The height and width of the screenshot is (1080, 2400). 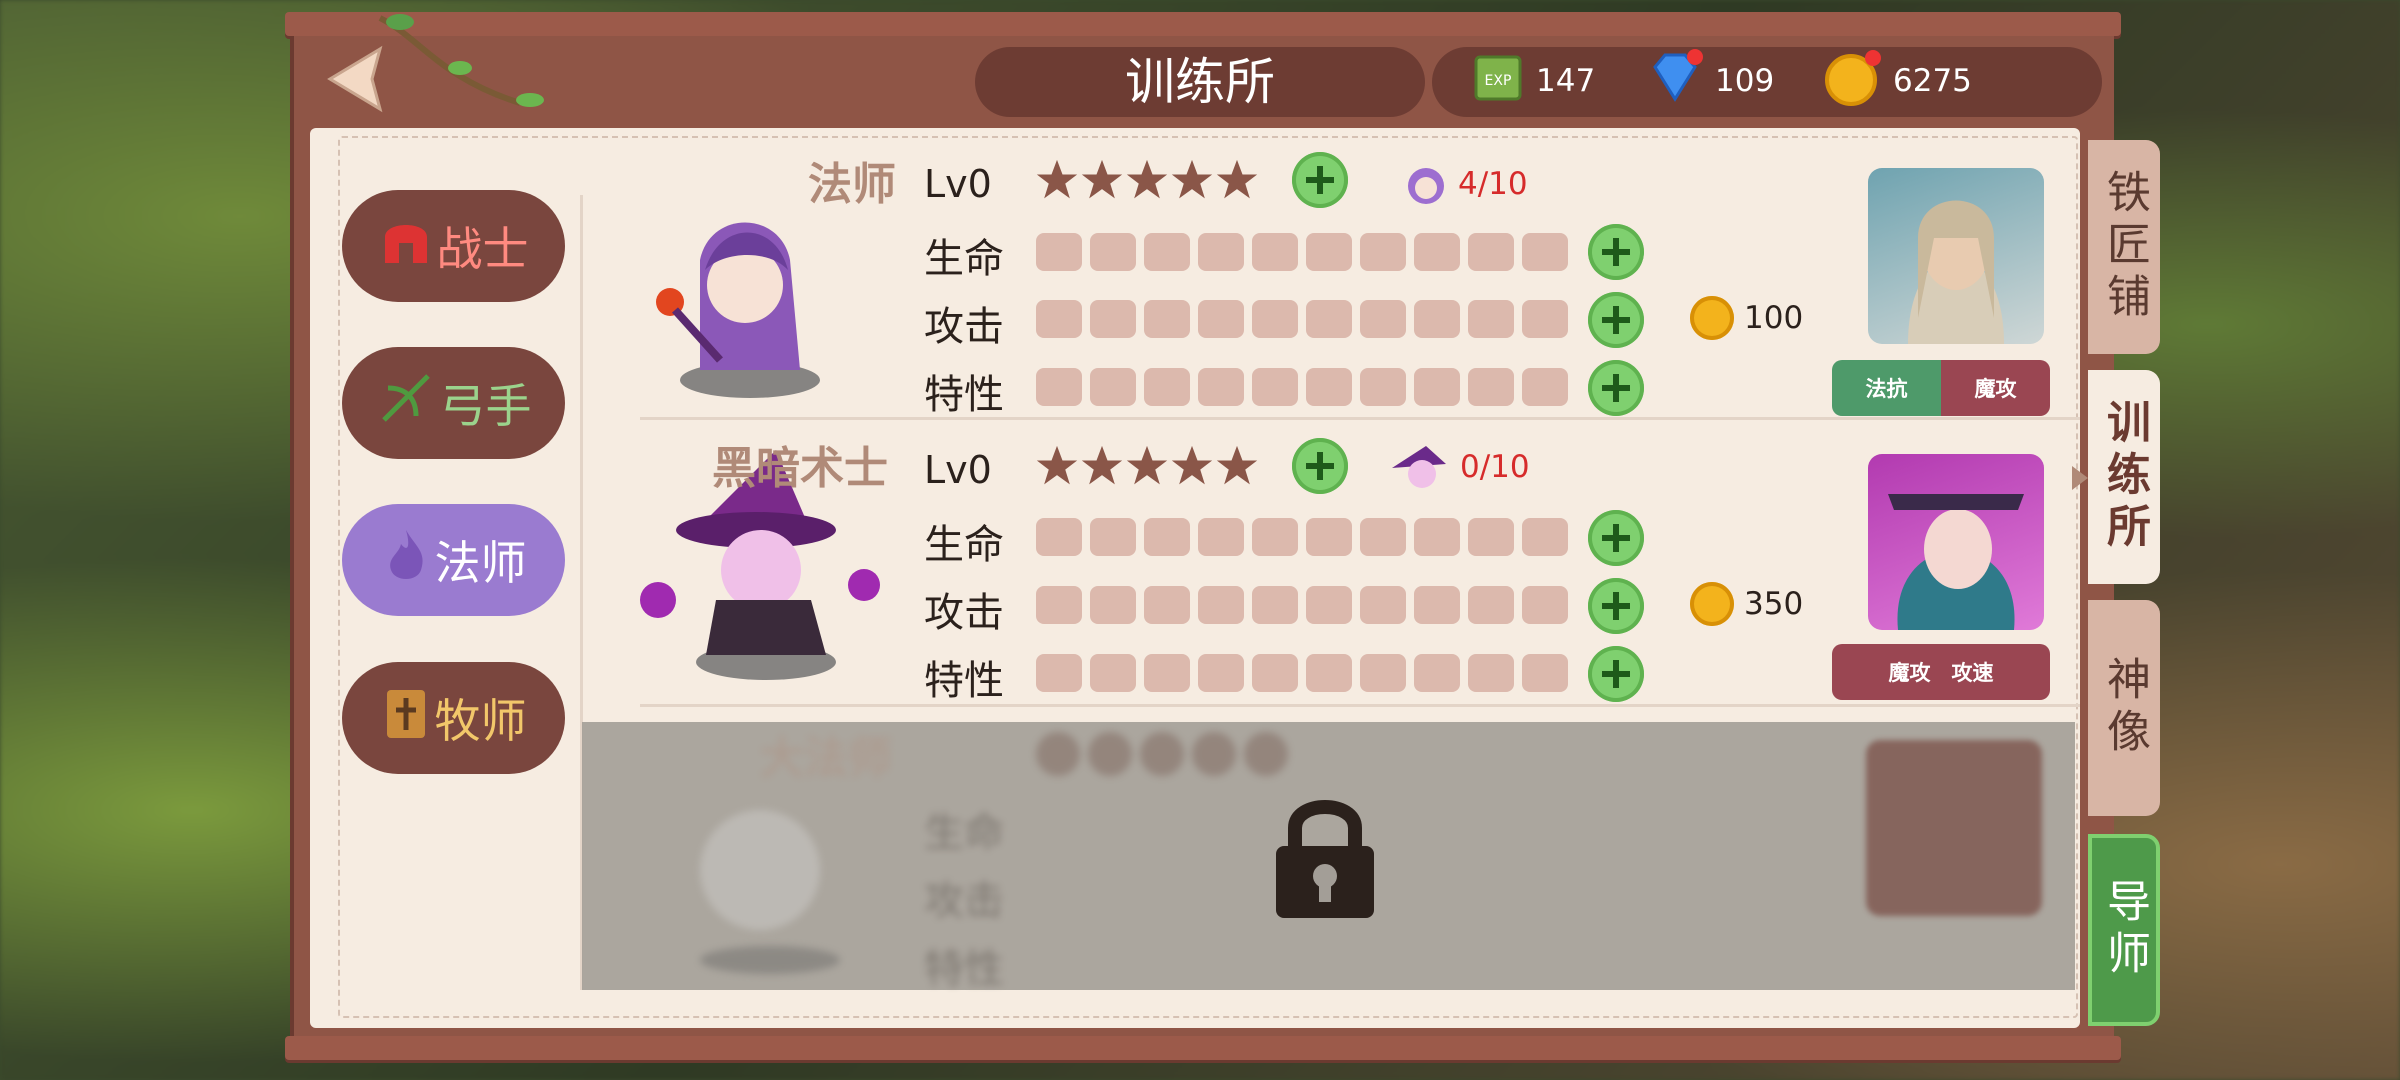 What do you see at coordinates (1745, 81) in the screenshot?
I see `gem-value: 109` at bounding box center [1745, 81].